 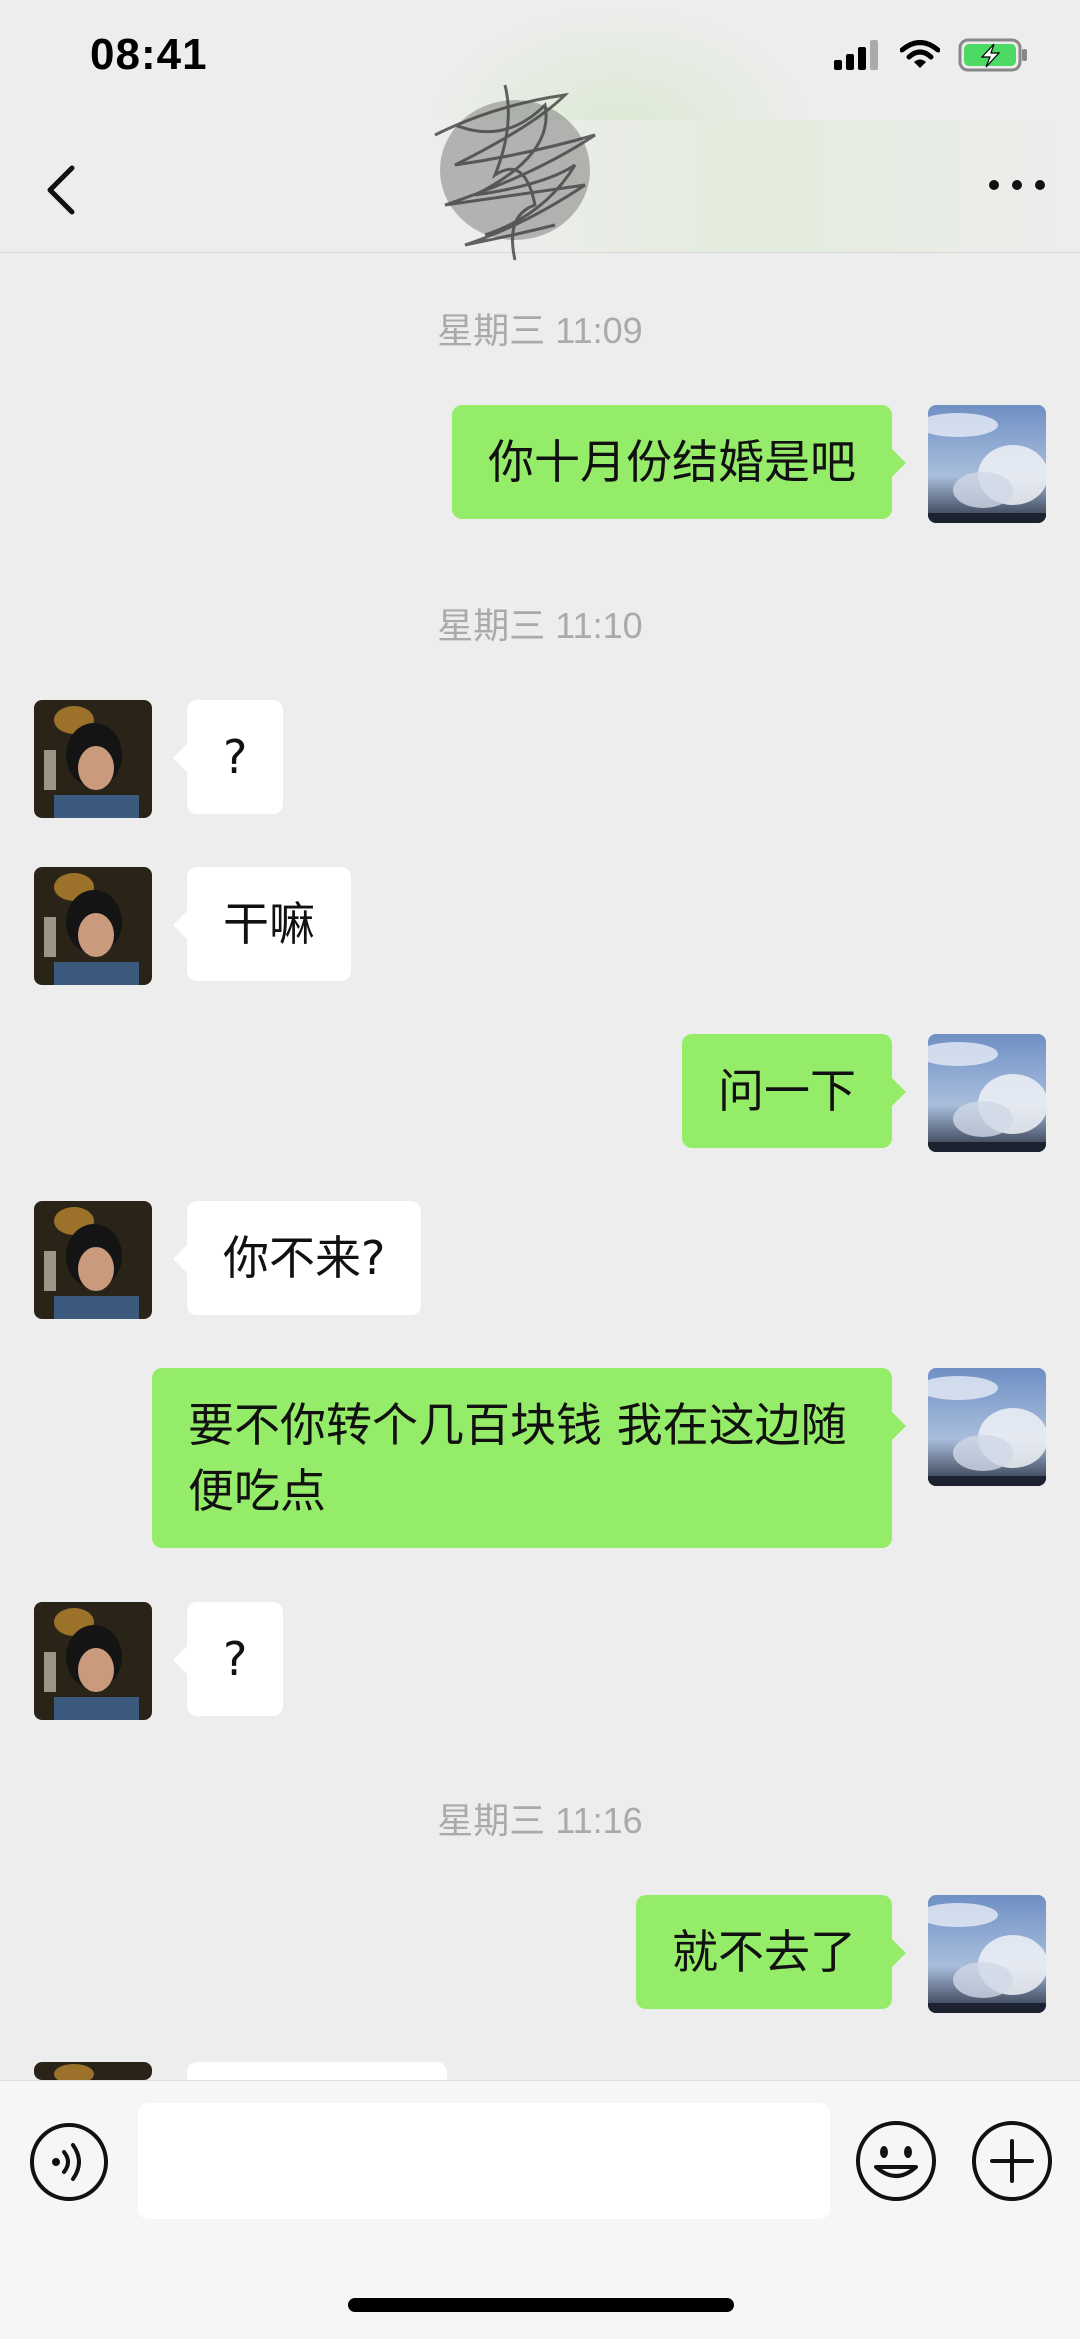 I want to click on emoji-icon, so click(x=896, y=2161).